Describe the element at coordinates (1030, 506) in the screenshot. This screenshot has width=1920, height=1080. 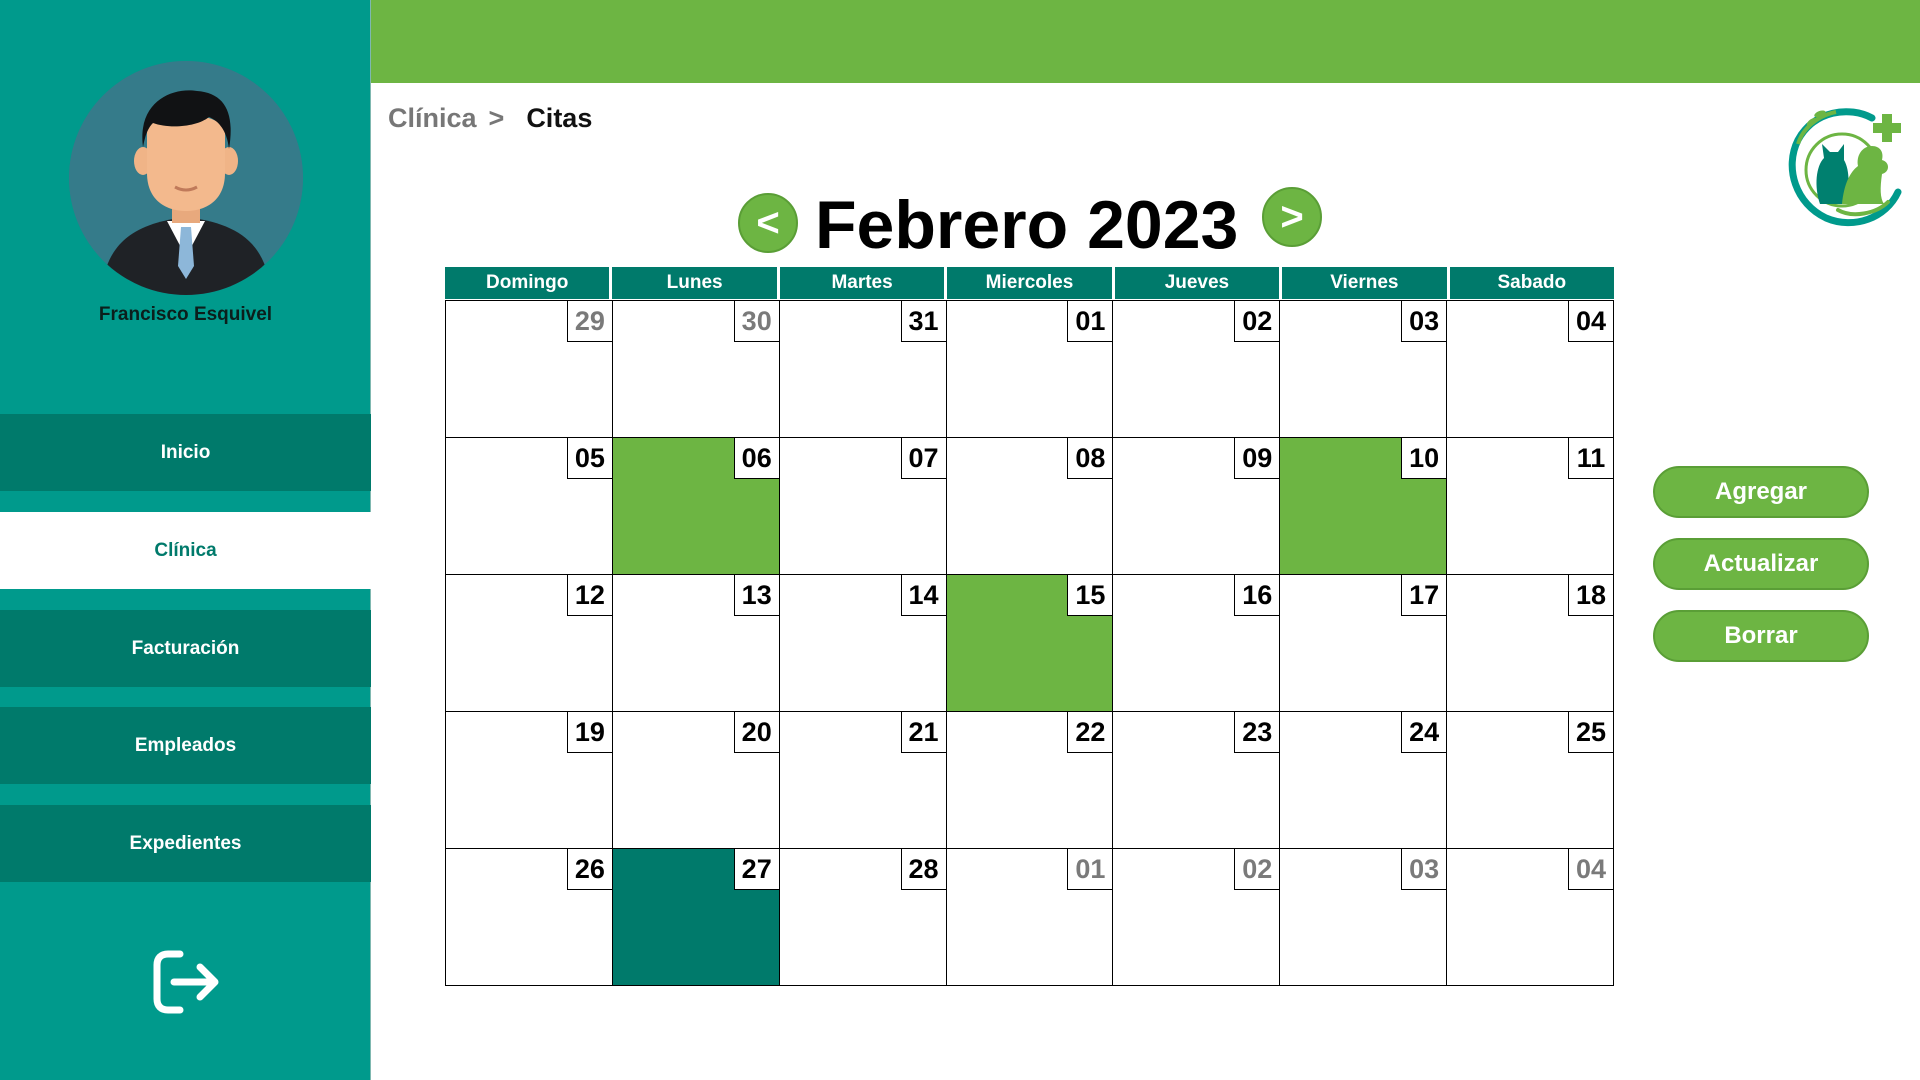
I see `calendar-day-cell: 08` at that location.